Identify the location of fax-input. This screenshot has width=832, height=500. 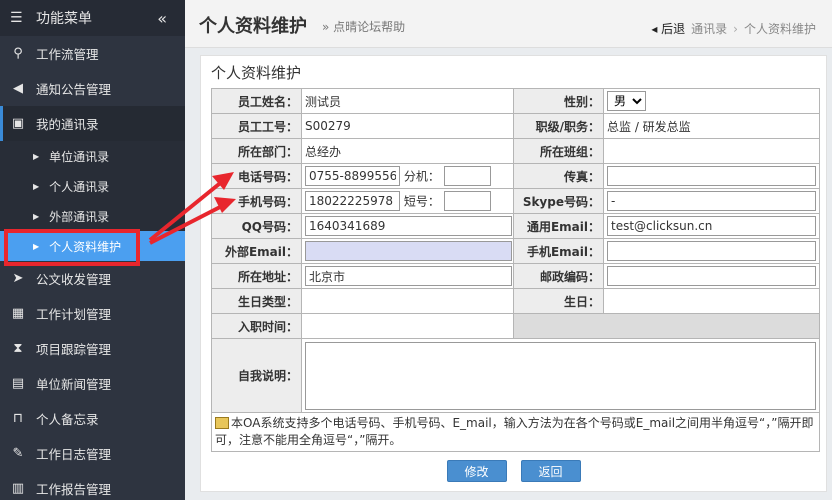
(711, 176).